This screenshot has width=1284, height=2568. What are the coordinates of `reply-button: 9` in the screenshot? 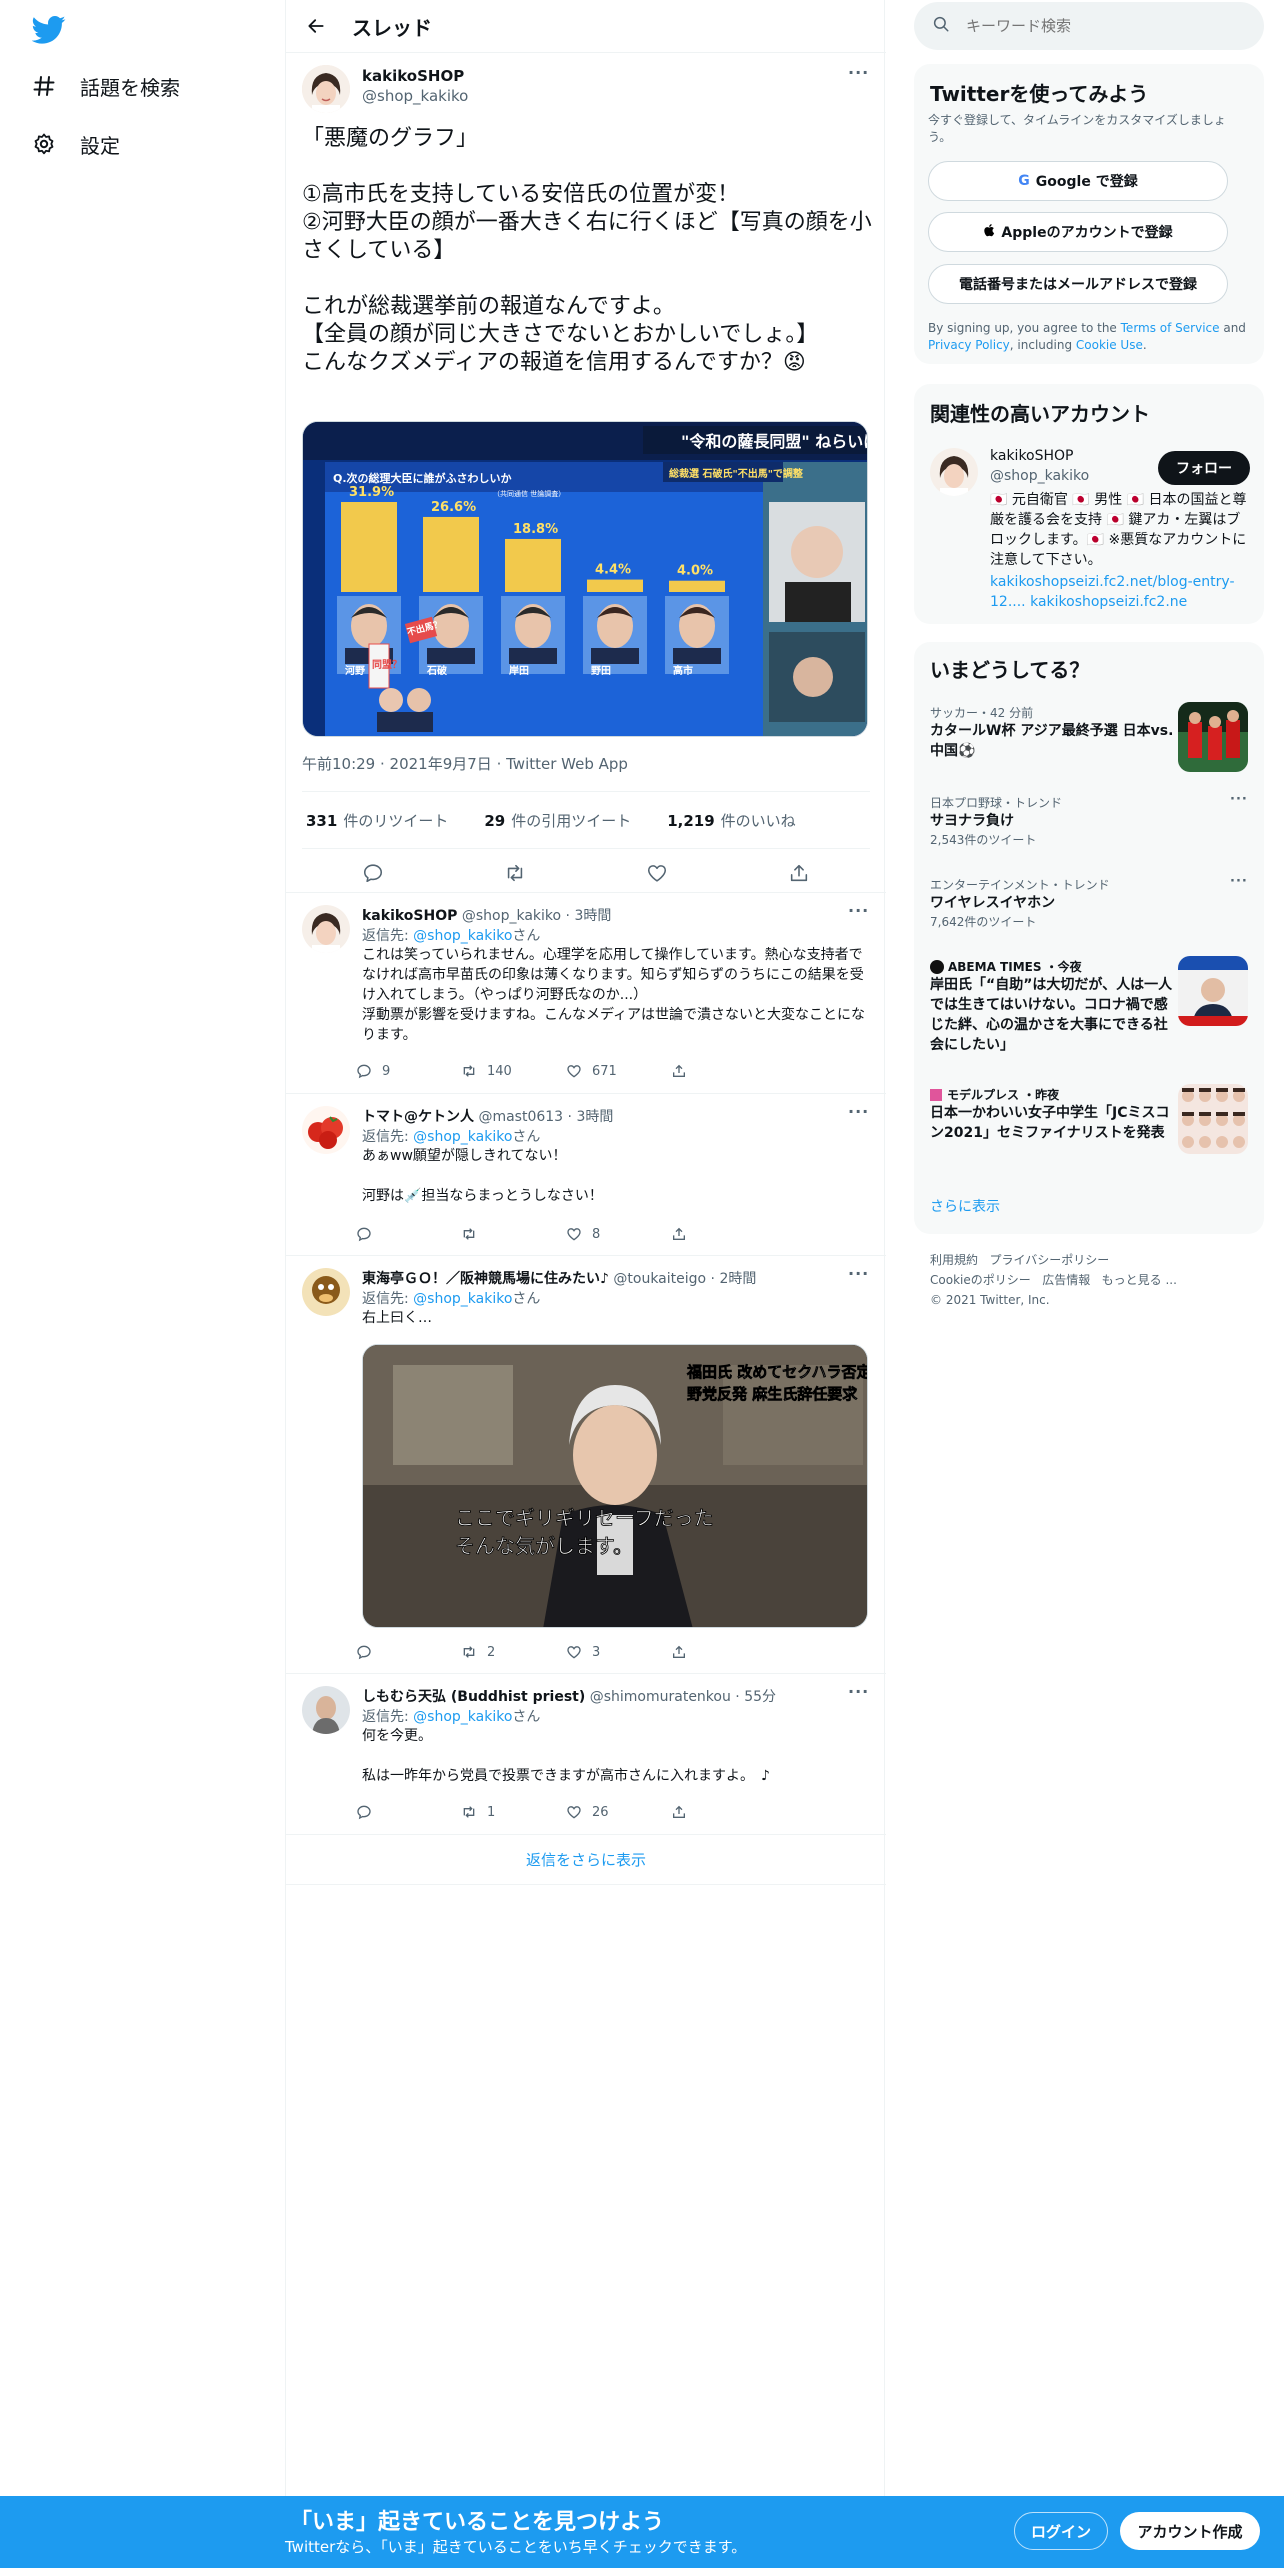 It's located at (408, 1071).